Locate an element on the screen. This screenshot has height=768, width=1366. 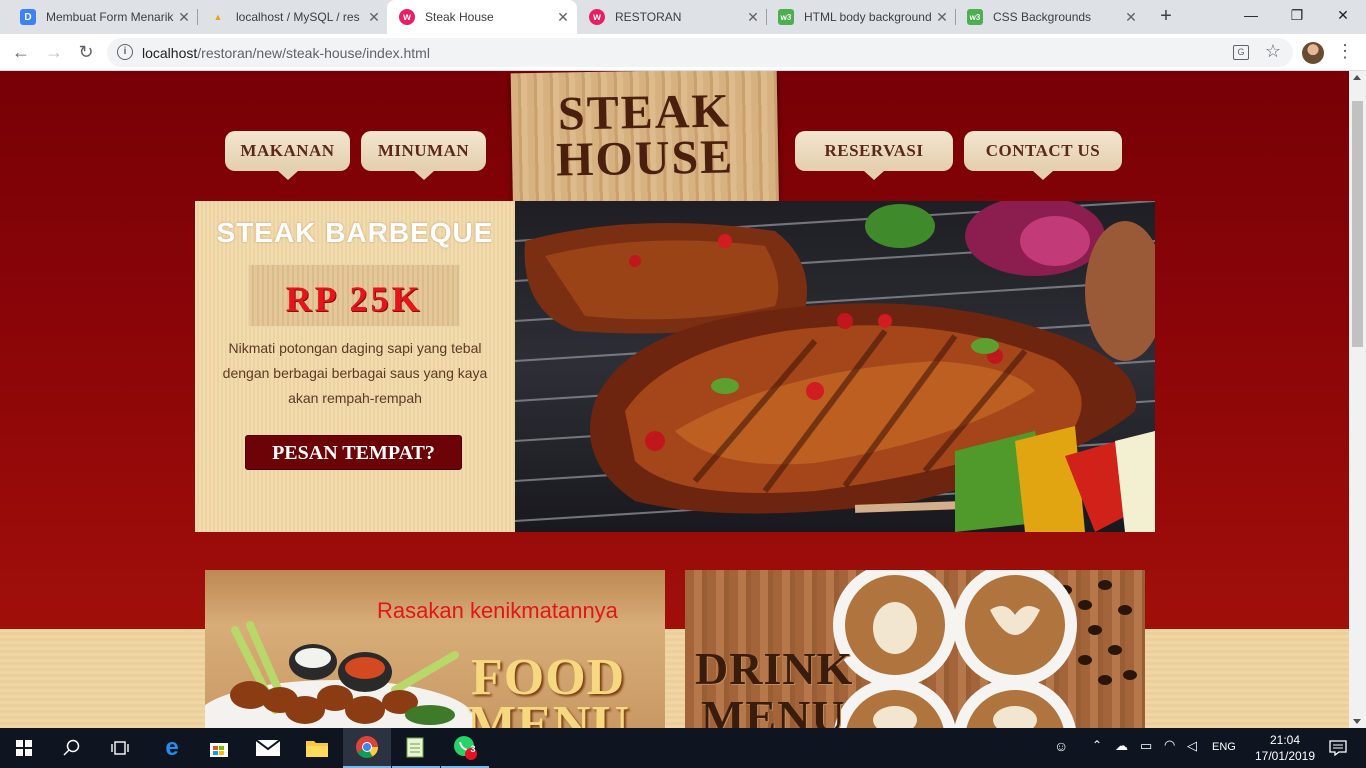
scrollbar-thumb is located at coordinates (1357, 224).